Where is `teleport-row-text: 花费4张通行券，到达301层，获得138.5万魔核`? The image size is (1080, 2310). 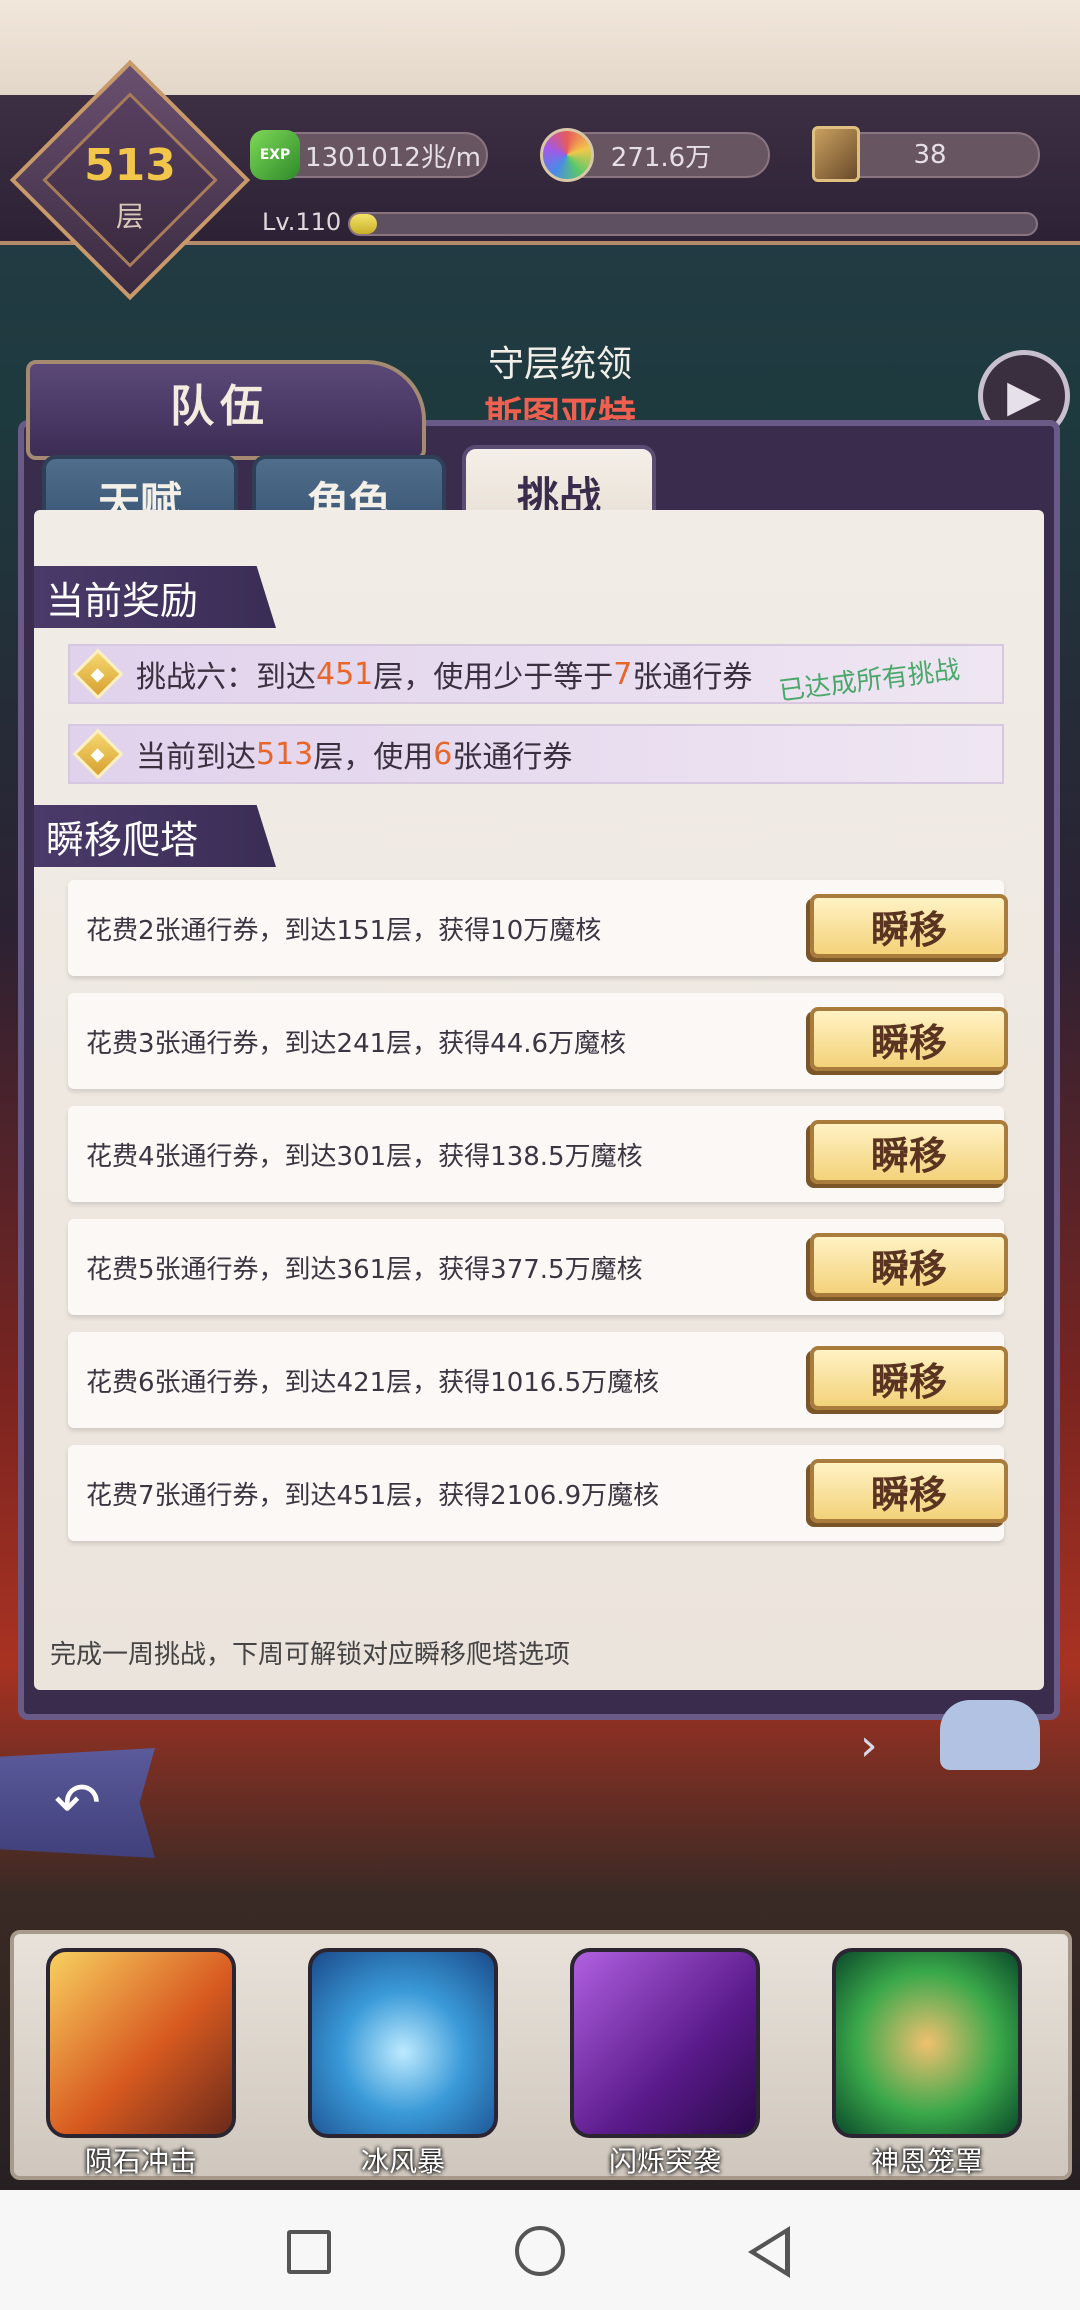
teleport-row-text: 花费4张通行券，到达301层，获得138.5万魔核 is located at coordinates (364, 1156).